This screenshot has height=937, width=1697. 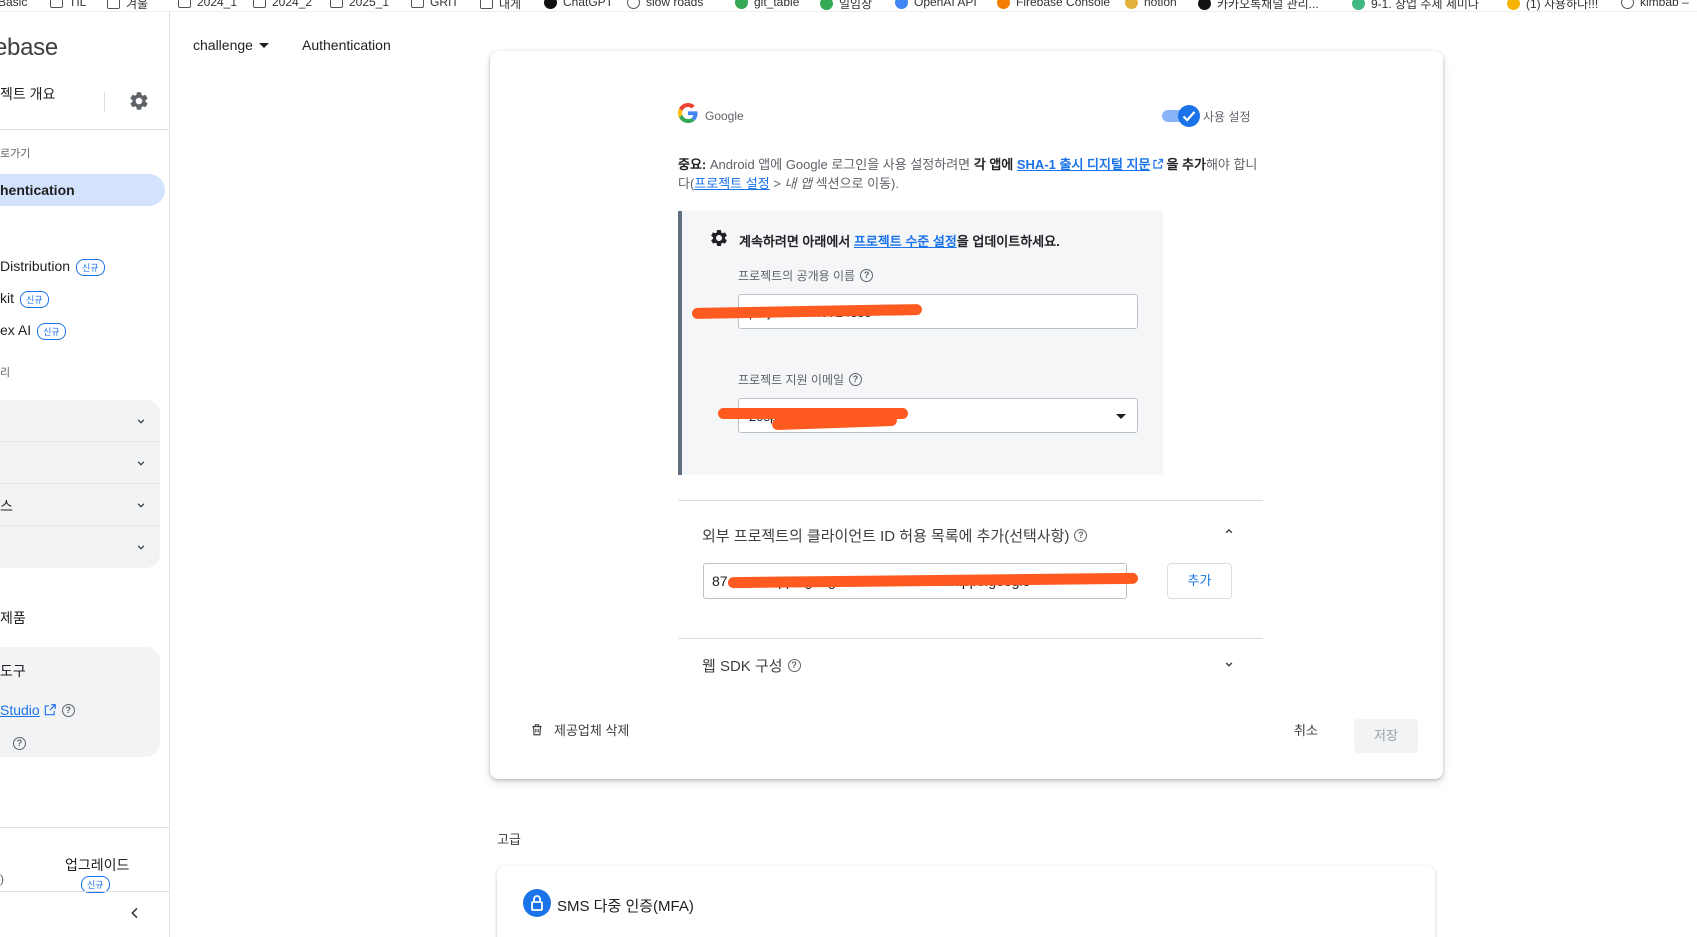 What do you see at coordinates (1552, 5) in the screenshot?
I see `bookmark-item: (1) 사용하나!!!` at bounding box center [1552, 5].